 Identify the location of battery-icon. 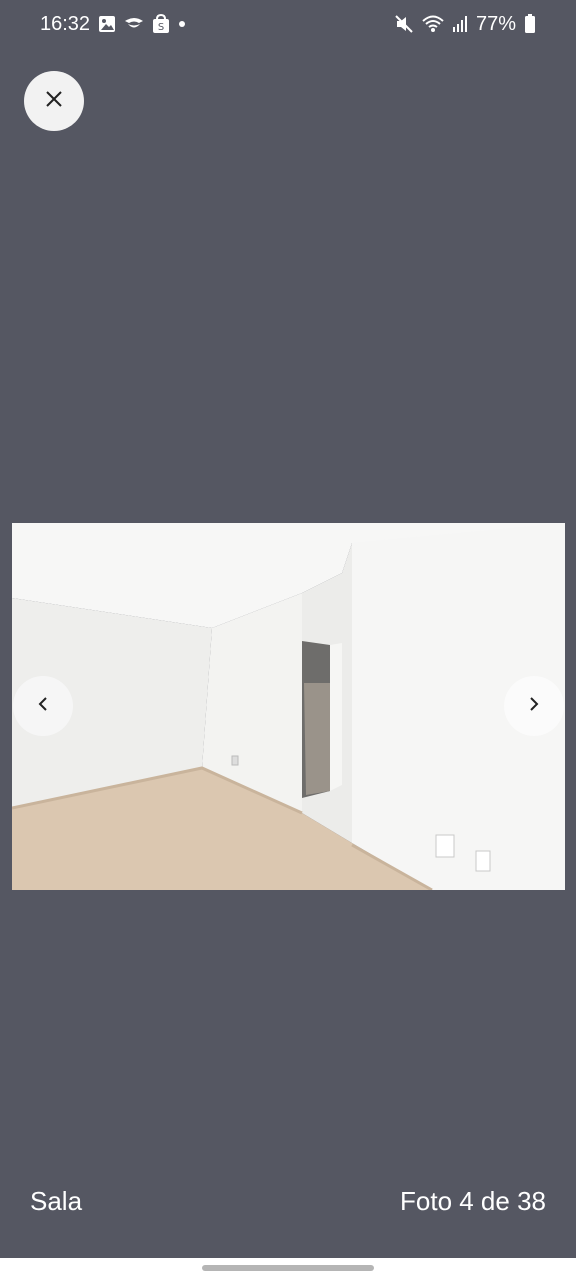
(530, 24).